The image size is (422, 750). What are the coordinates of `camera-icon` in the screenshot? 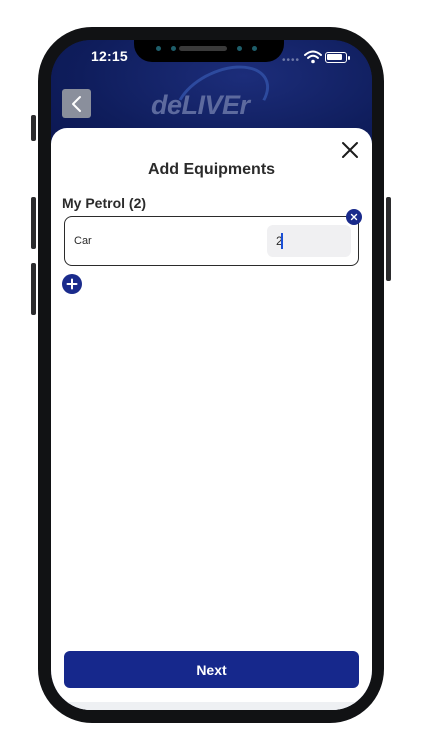 It's located at (254, 48).